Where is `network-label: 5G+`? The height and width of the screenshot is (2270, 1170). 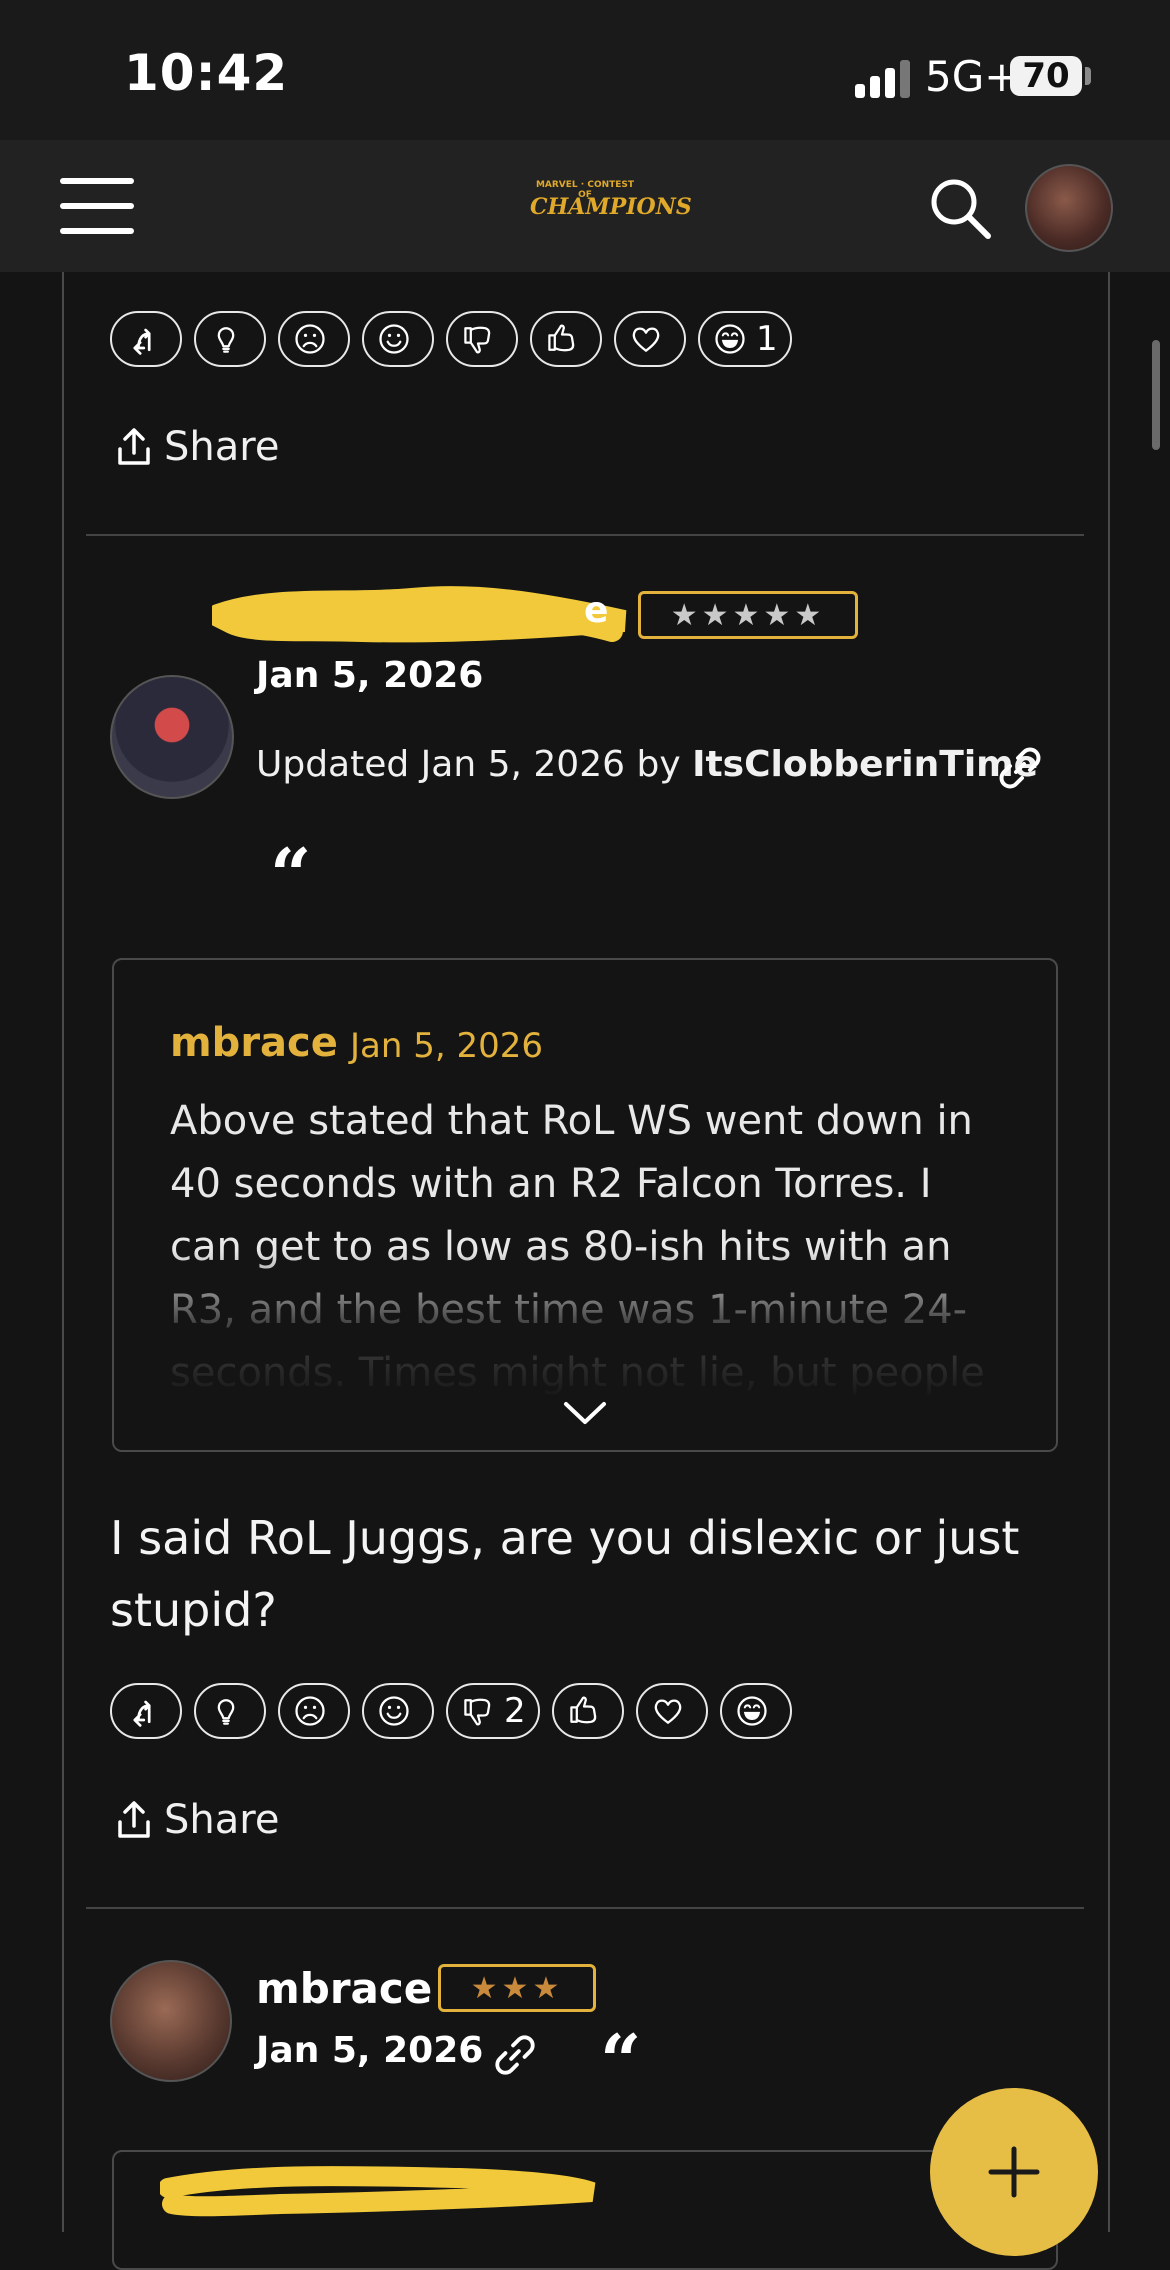 network-label: 5G+ is located at coordinates (972, 76).